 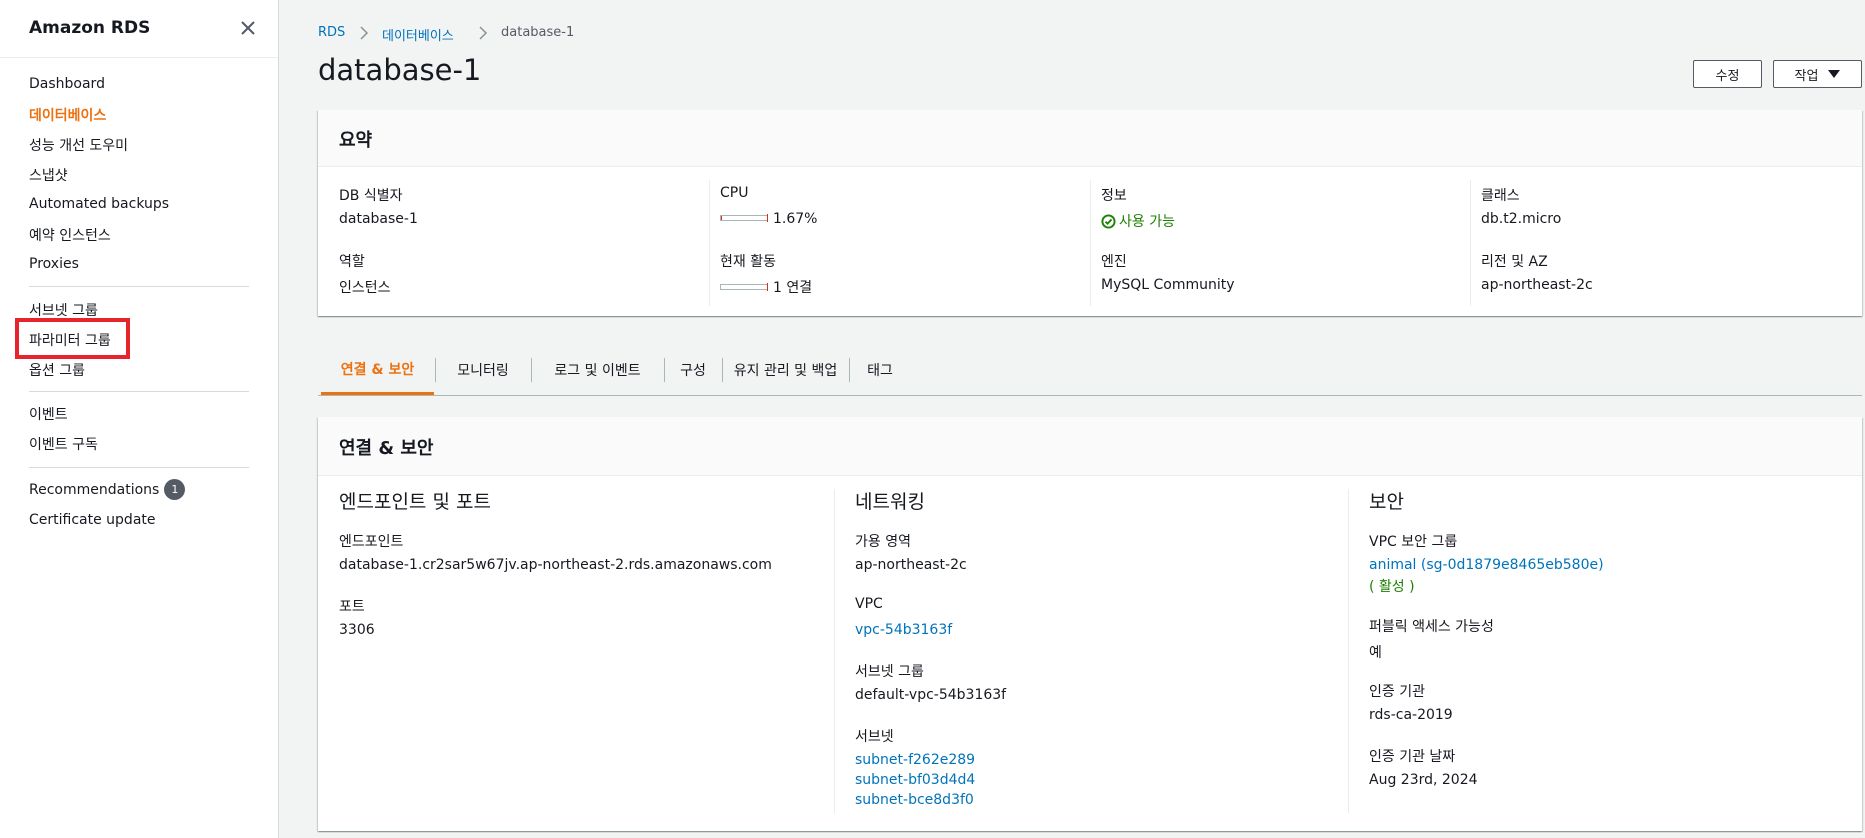 What do you see at coordinates (1168, 285) in the screenshot?
I see `engine-value: MySQL Community` at bounding box center [1168, 285].